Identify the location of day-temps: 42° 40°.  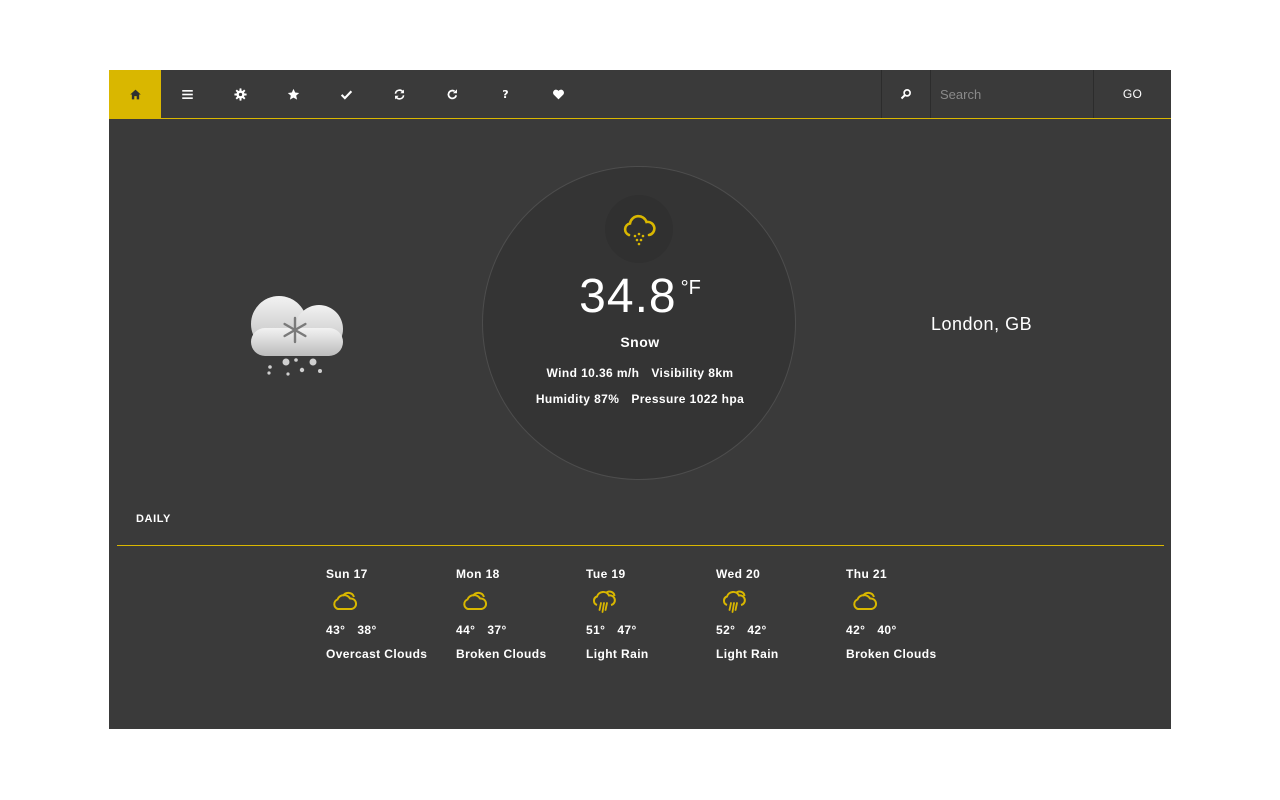
(871, 630).